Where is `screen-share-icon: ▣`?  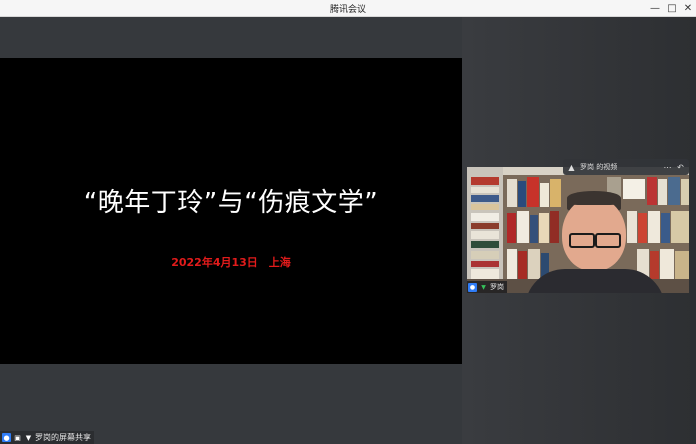
screen-share-icon: ▣ is located at coordinates (17, 437).